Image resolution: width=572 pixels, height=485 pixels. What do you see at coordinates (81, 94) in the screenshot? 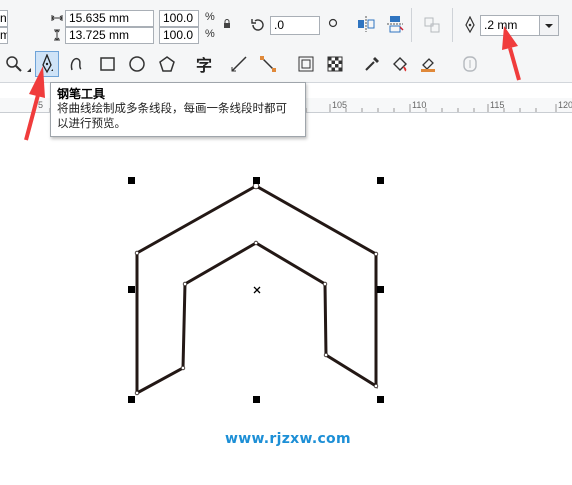
I see `tooltip-title: 钢笔工具` at bounding box center [81, 94].